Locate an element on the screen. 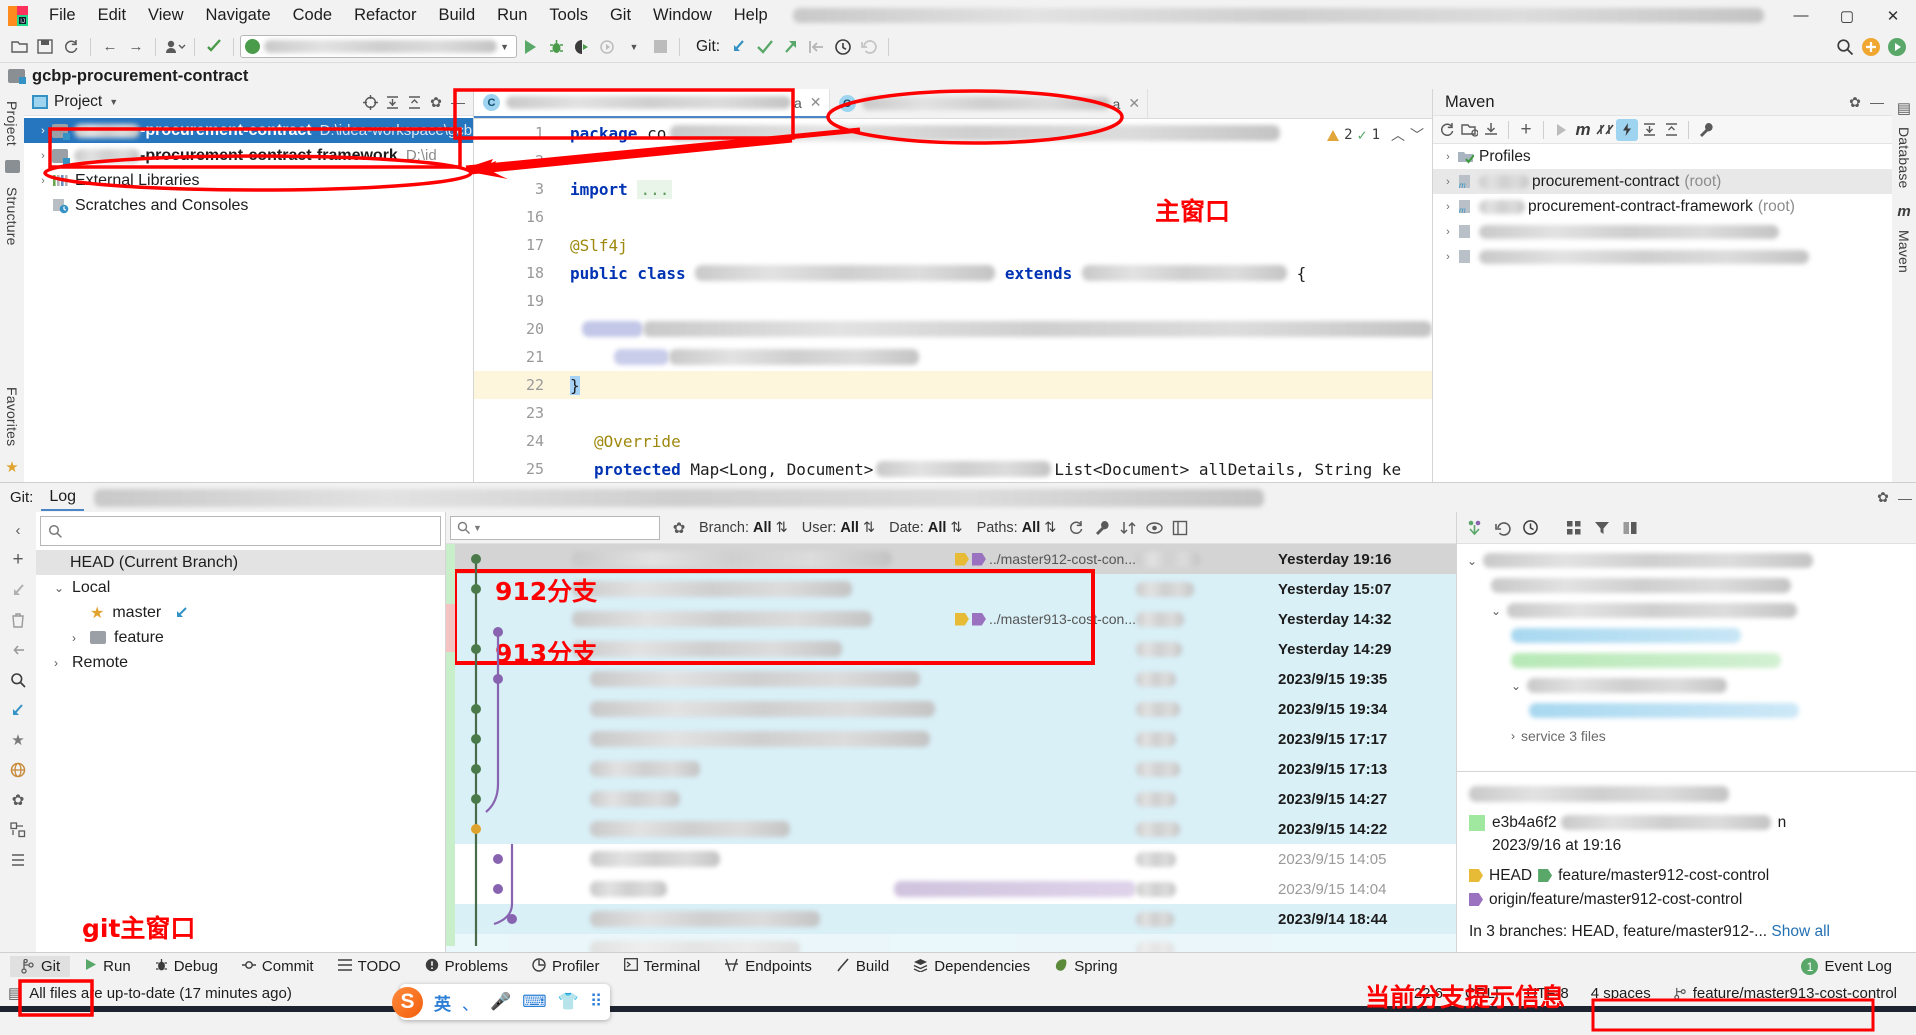 This screenshot has height=1035, width=1916. search-icon is located at coordinates (18, 680).